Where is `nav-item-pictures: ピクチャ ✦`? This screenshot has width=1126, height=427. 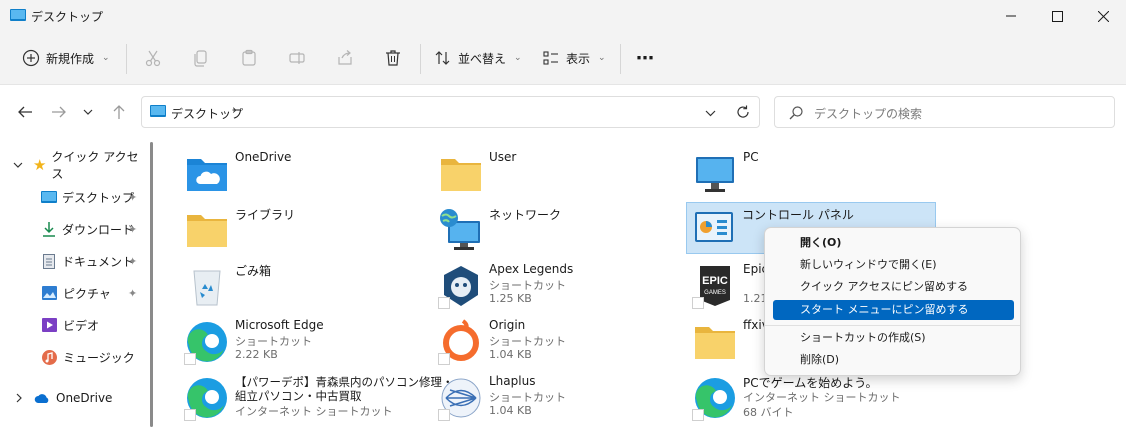 nav-item-pictures: ピクチャ ✦ is located at coordinates (75, 293).